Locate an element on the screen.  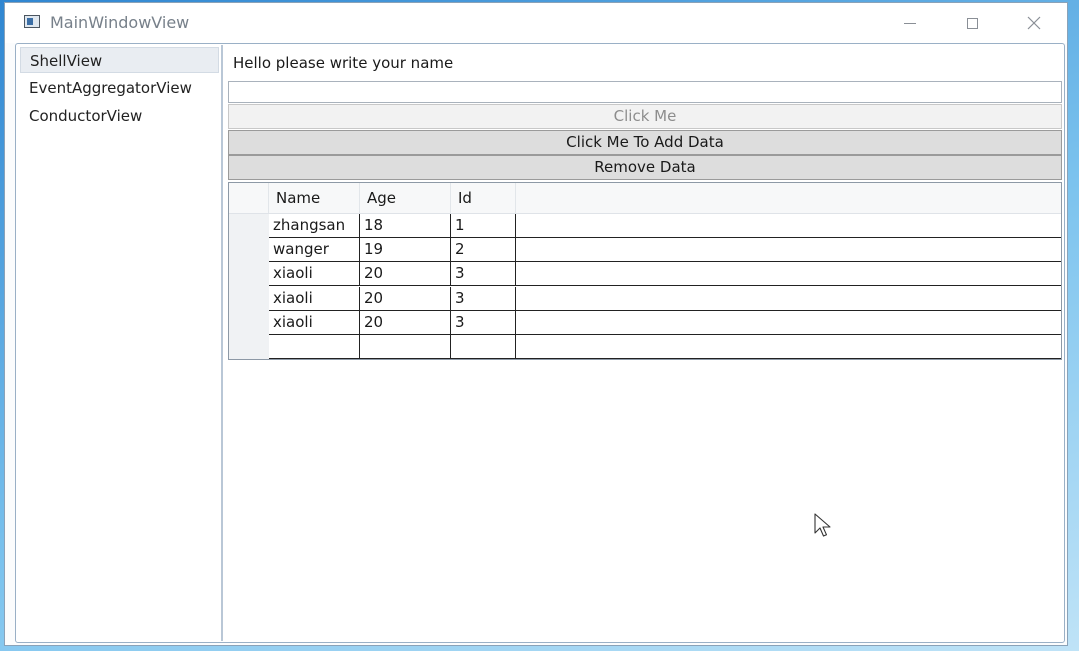
title-bar: MainWindowView is located at coordinates (536, 23).